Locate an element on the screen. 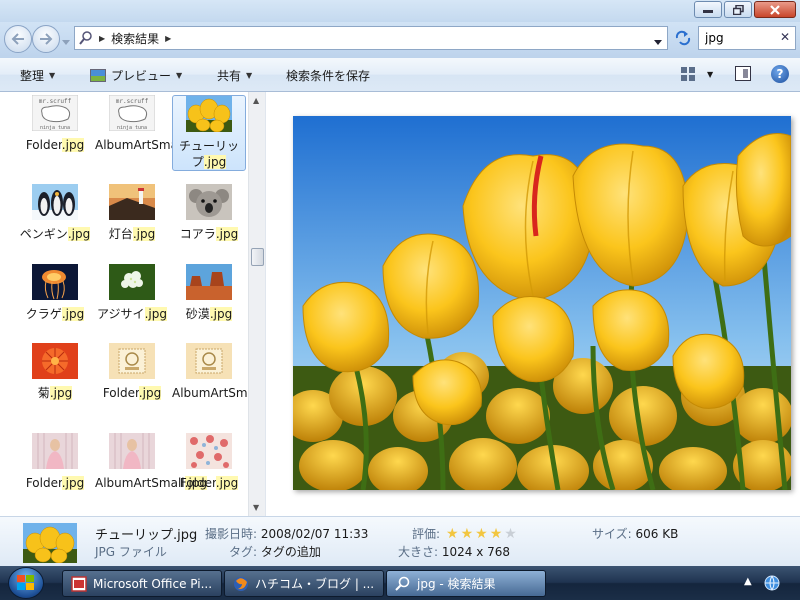 The width and height of the screenshot is (800, 600). file-name: クラゲ.jpg is located at coordinates (55, 314).